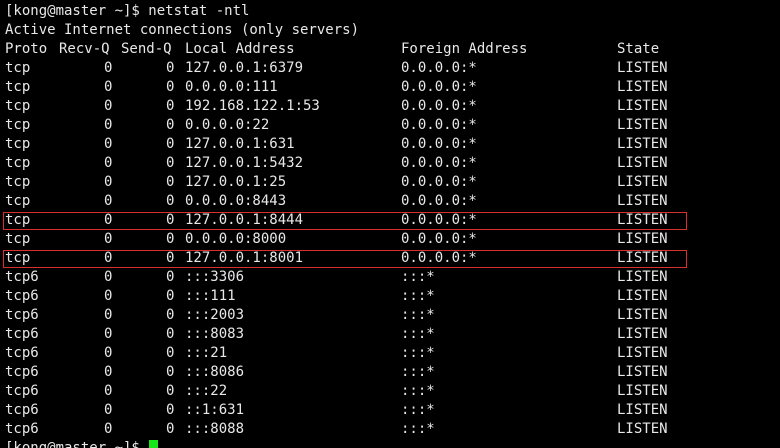 The width and height of the screenshot is (780, 448). What do you see at coordinates (215, 429) in the screenshot?
I see `cell-local-address: :::8088` at bounding box center [215, 429].